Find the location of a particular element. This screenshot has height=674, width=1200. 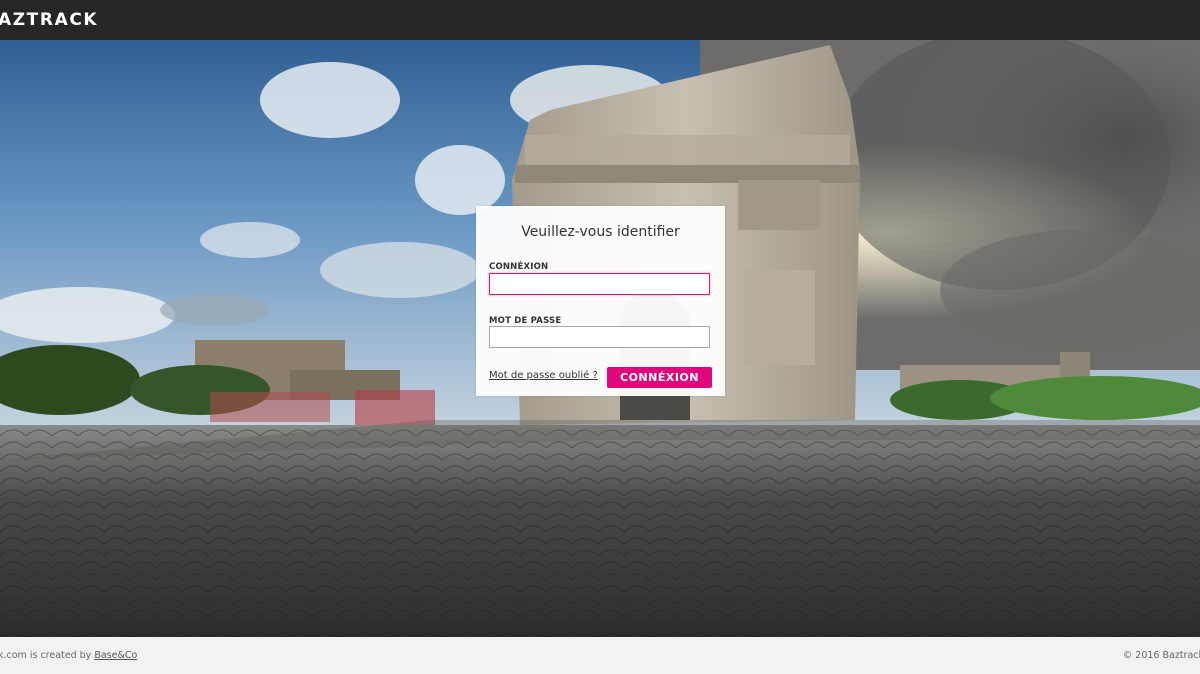

footer-credit-link: Base&Co is located at coordinates (115, 655).